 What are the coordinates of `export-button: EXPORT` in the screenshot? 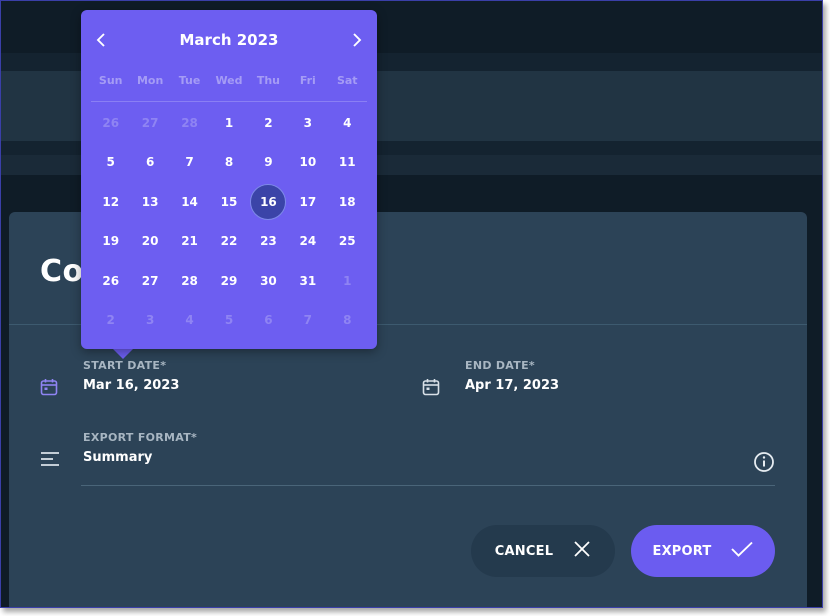 It's located at (703, 551).